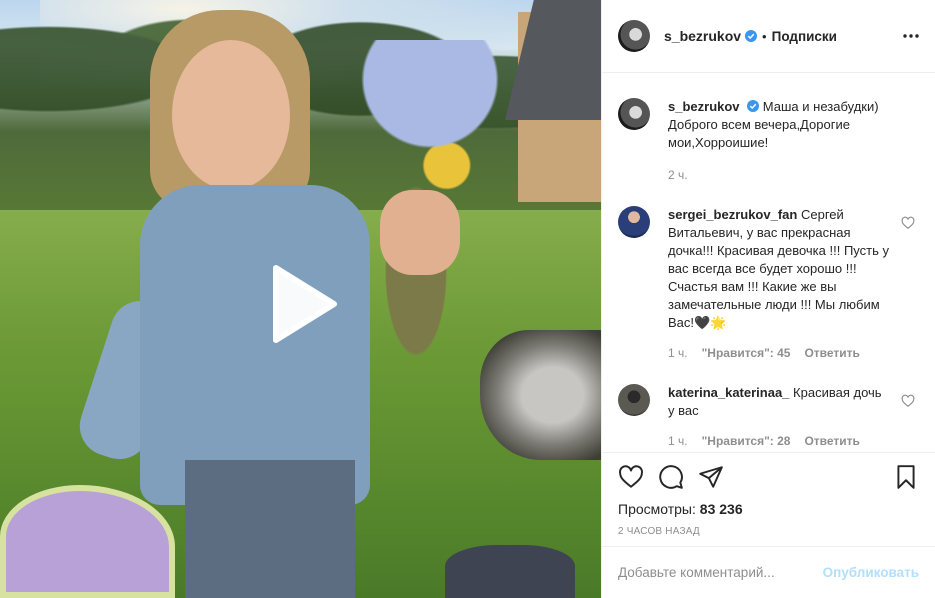  What do you see at coordinates (768, 36) in the screenshot?
I see `post-header: s_bezrukov • Подписки` at bounding box center [768, 36].